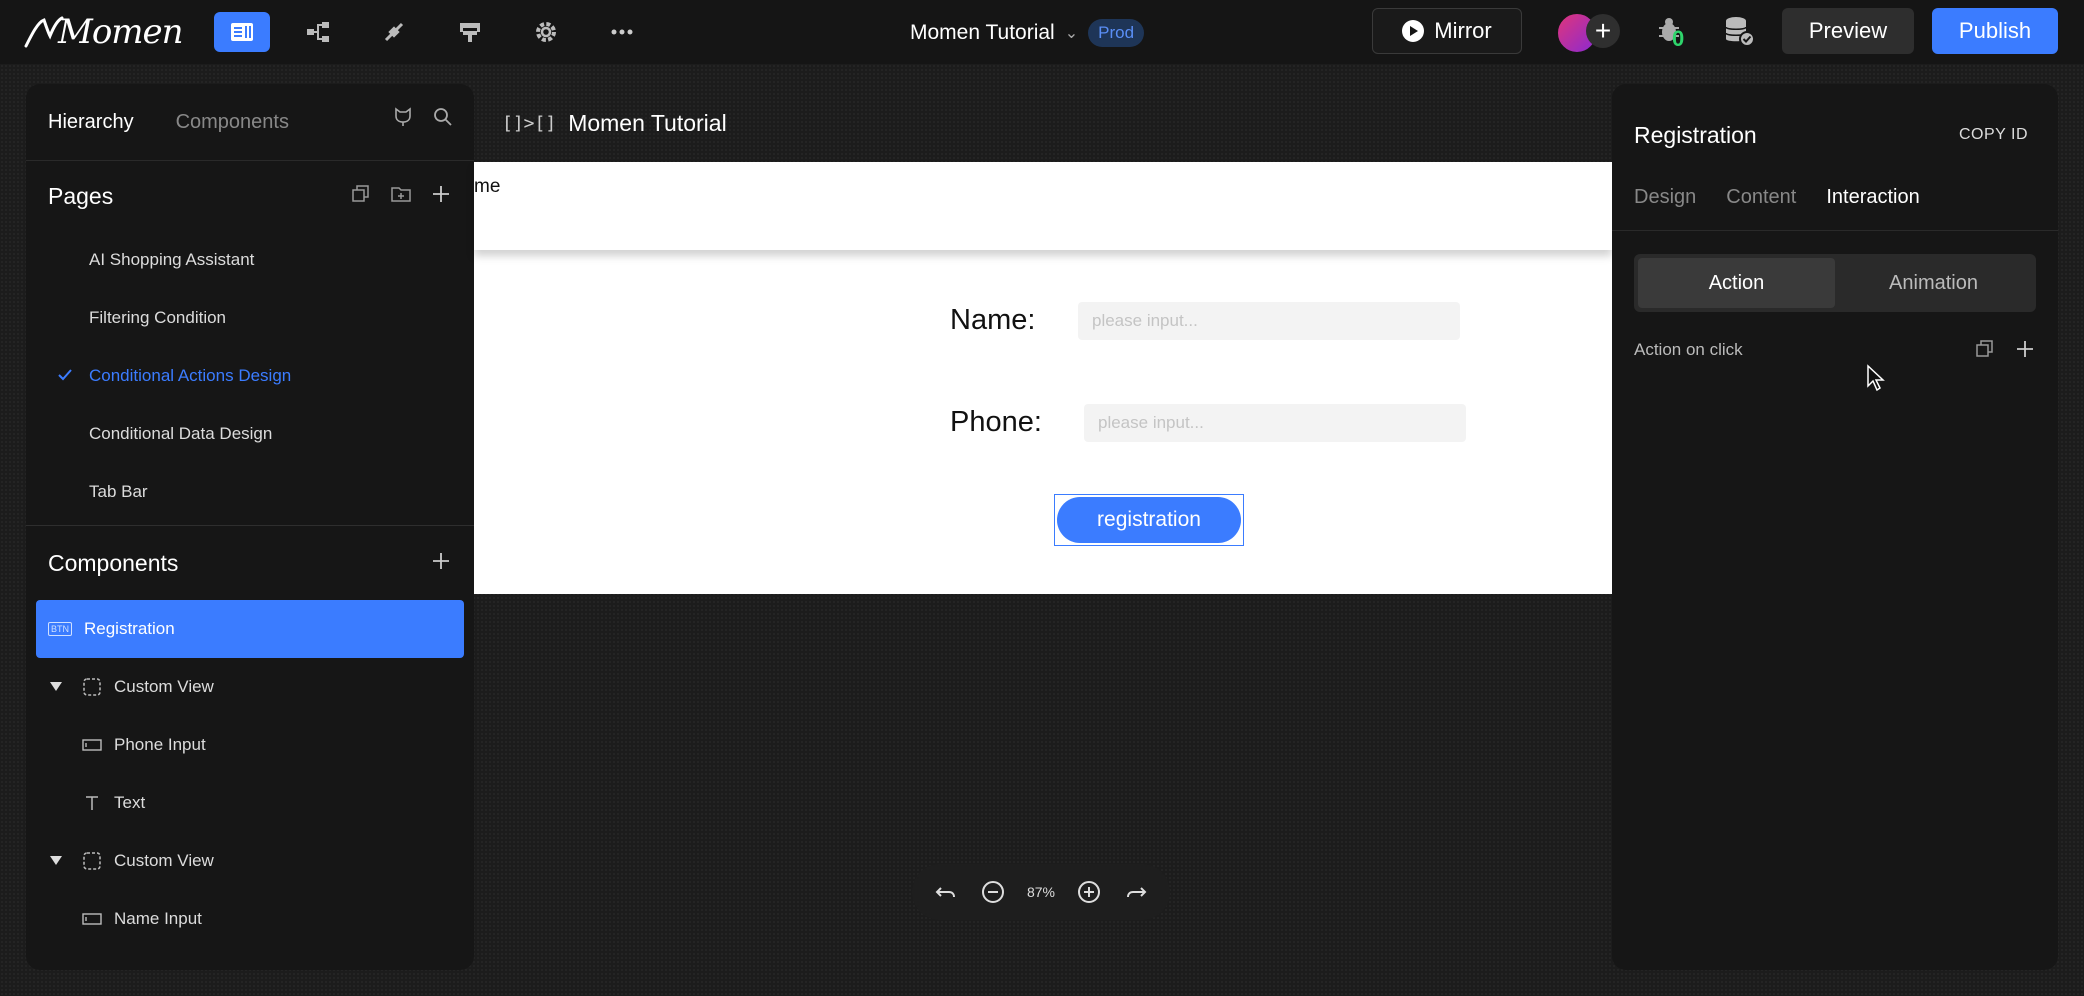 The height and width of the screenshot is (996, 2084). I want to click on add-folder-icon, so click(401, 194).